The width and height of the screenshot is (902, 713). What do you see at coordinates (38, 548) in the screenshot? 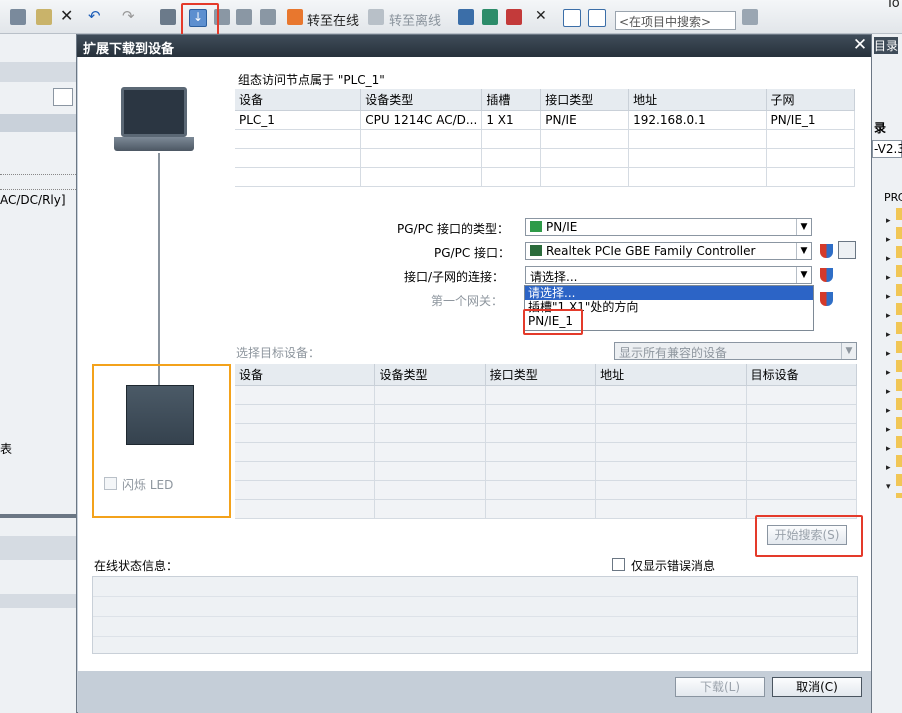
I see `details-header` at bounding box center [38, 548].